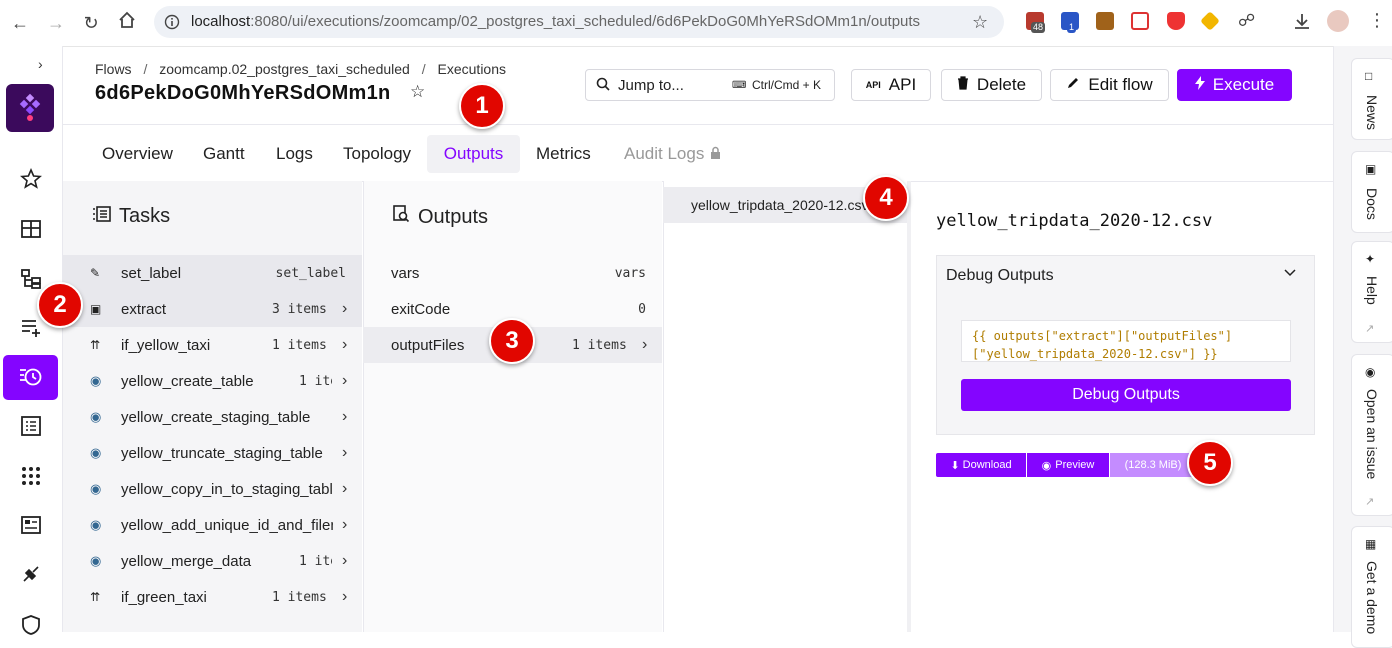 The image size is (1392, 648). I want to click on news-card: □ News, so click(1371, 99).